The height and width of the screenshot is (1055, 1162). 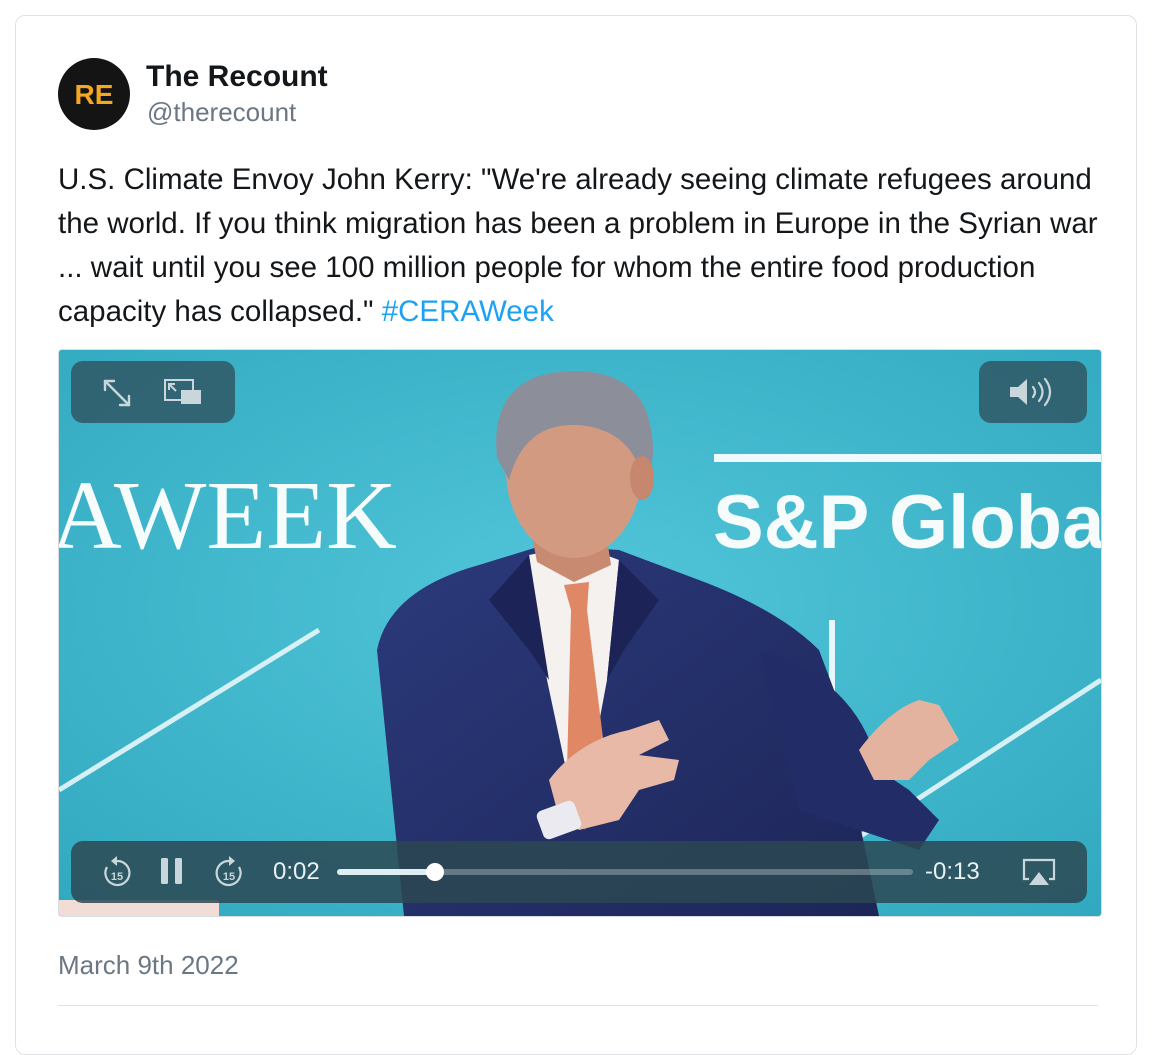 I want to click on divider, so click(x=578, y=1005).